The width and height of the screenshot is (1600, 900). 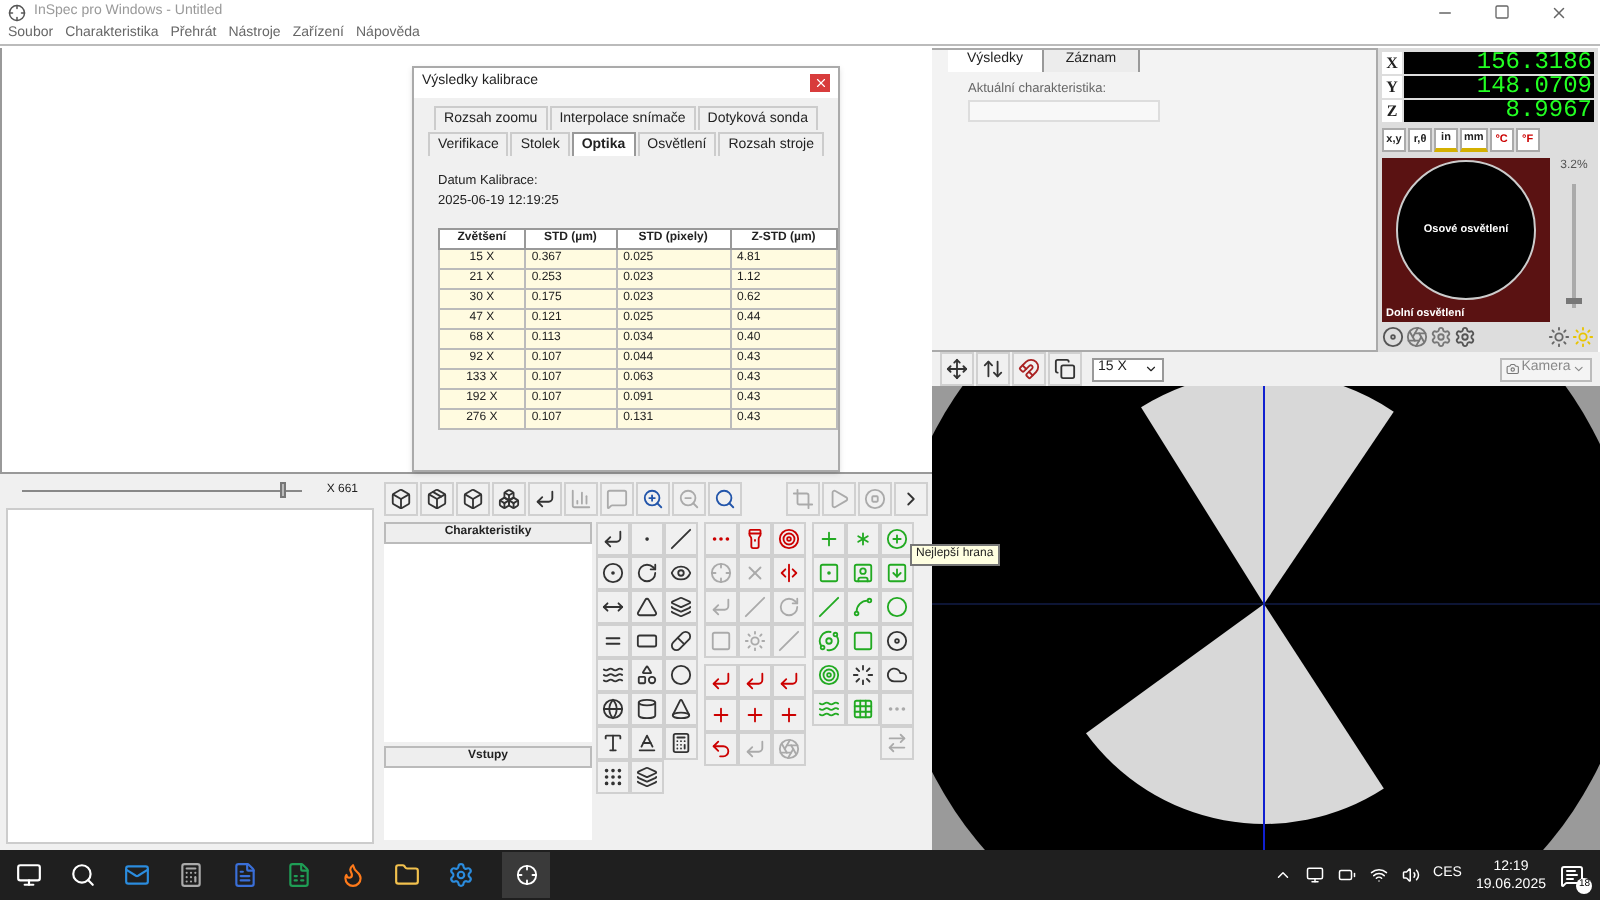 I want to click on axis-readout: 148.0709, so click(x=1499, y=87).